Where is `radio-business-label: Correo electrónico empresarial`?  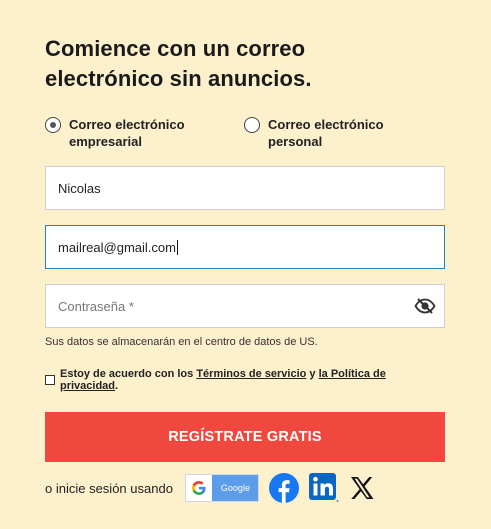
radio-business-label: Correo electrónico empresarial is located at coordinates (139, 133).